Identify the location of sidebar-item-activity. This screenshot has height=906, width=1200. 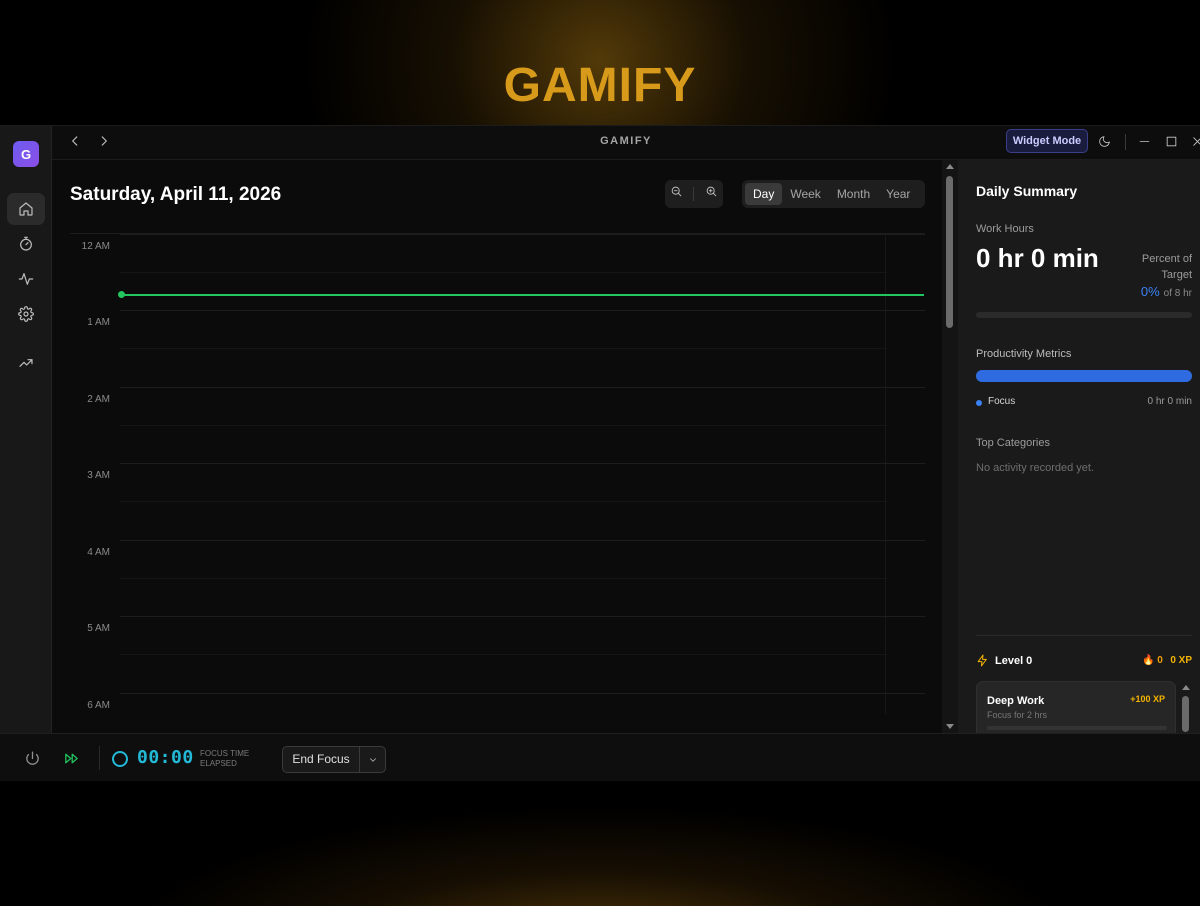
(26, 279).